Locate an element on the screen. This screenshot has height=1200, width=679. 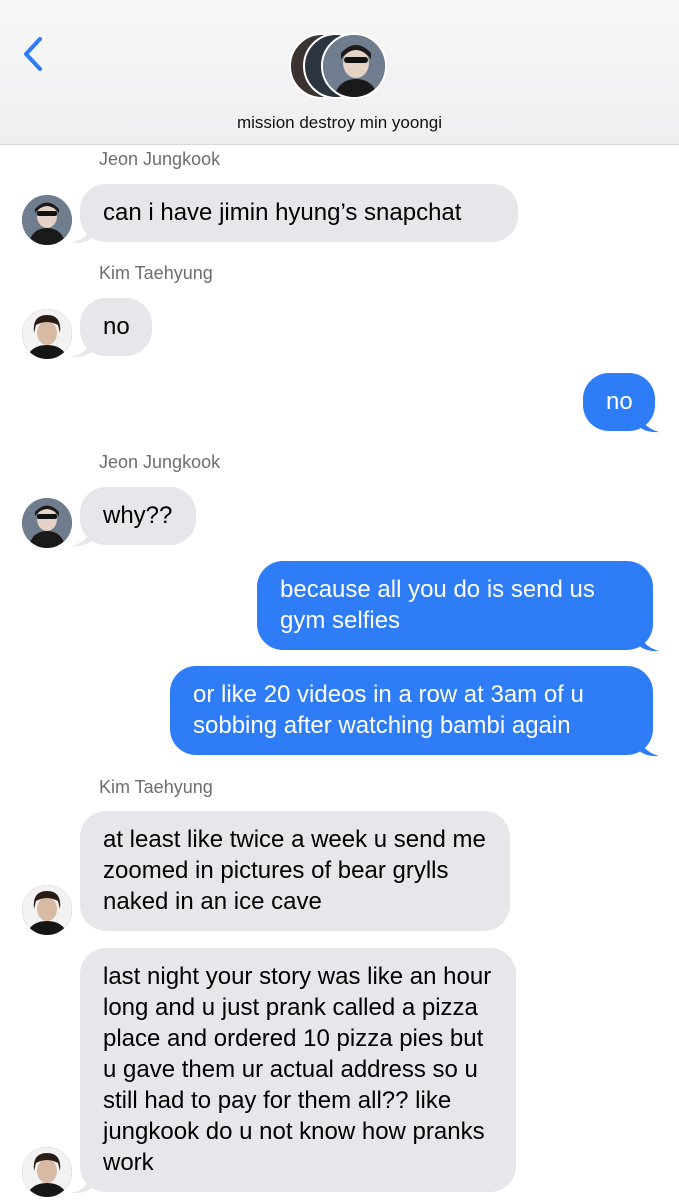
group-name: mission destroy min yoongi is located at coordinates (339, 123).